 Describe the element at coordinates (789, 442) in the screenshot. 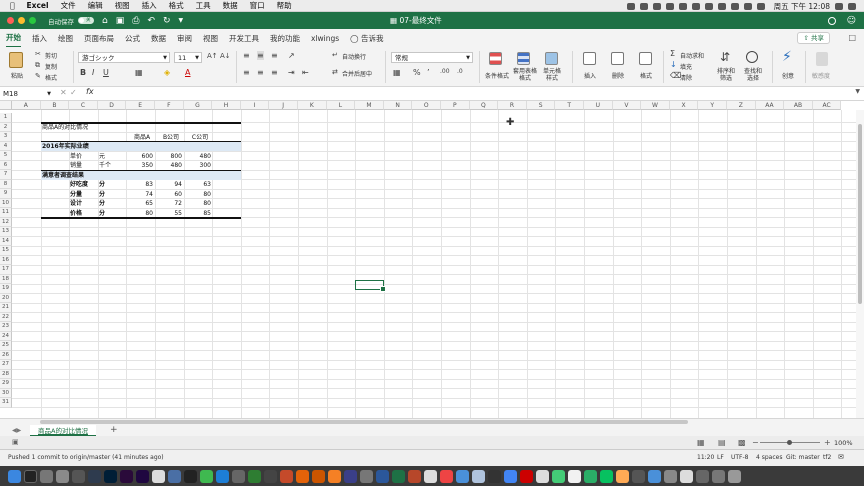

I see `zoom-slider-knob` at that location.